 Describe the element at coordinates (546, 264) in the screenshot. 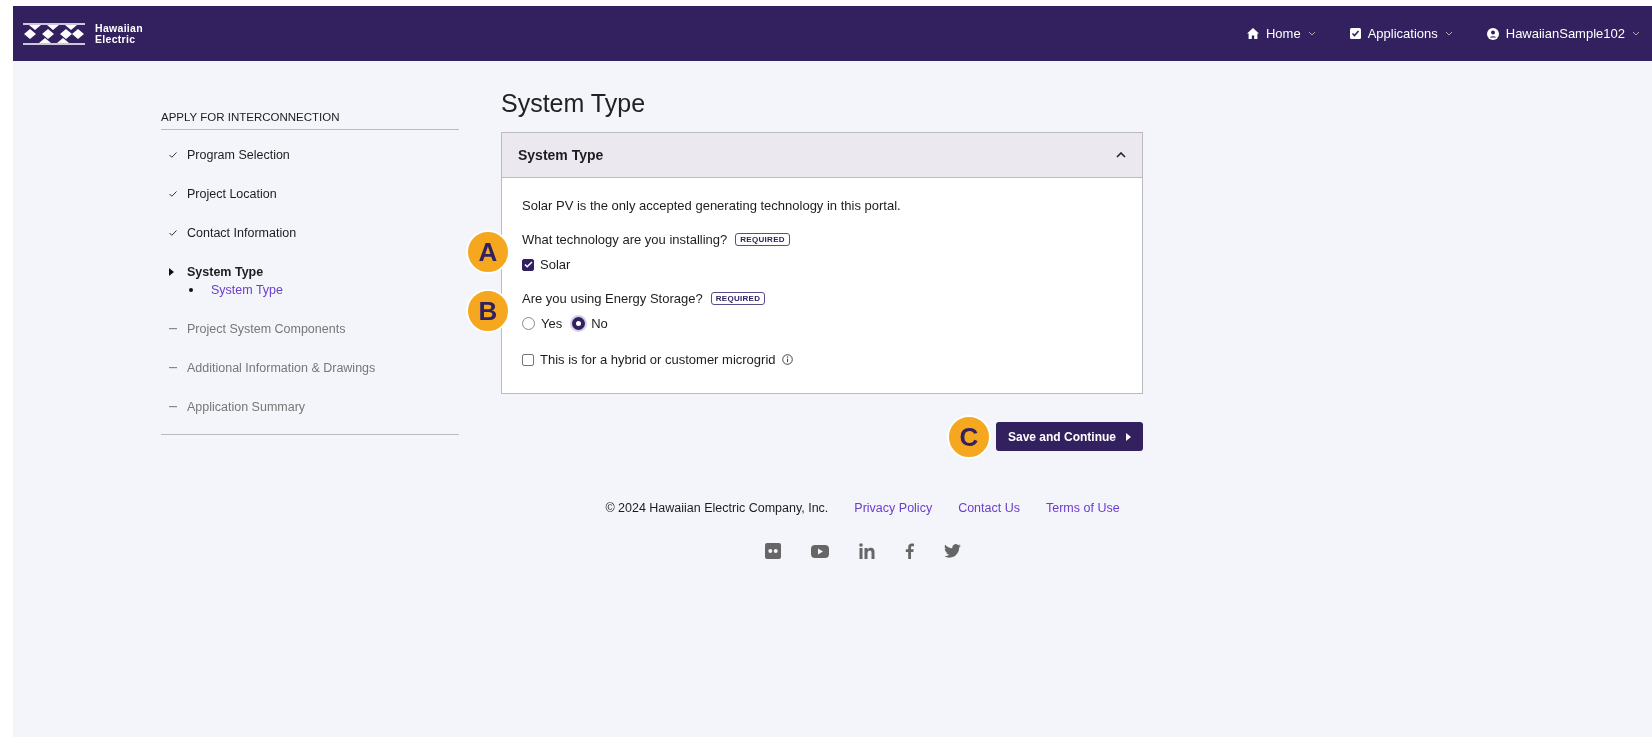

I see `checkbox-option: Solar` at that location.